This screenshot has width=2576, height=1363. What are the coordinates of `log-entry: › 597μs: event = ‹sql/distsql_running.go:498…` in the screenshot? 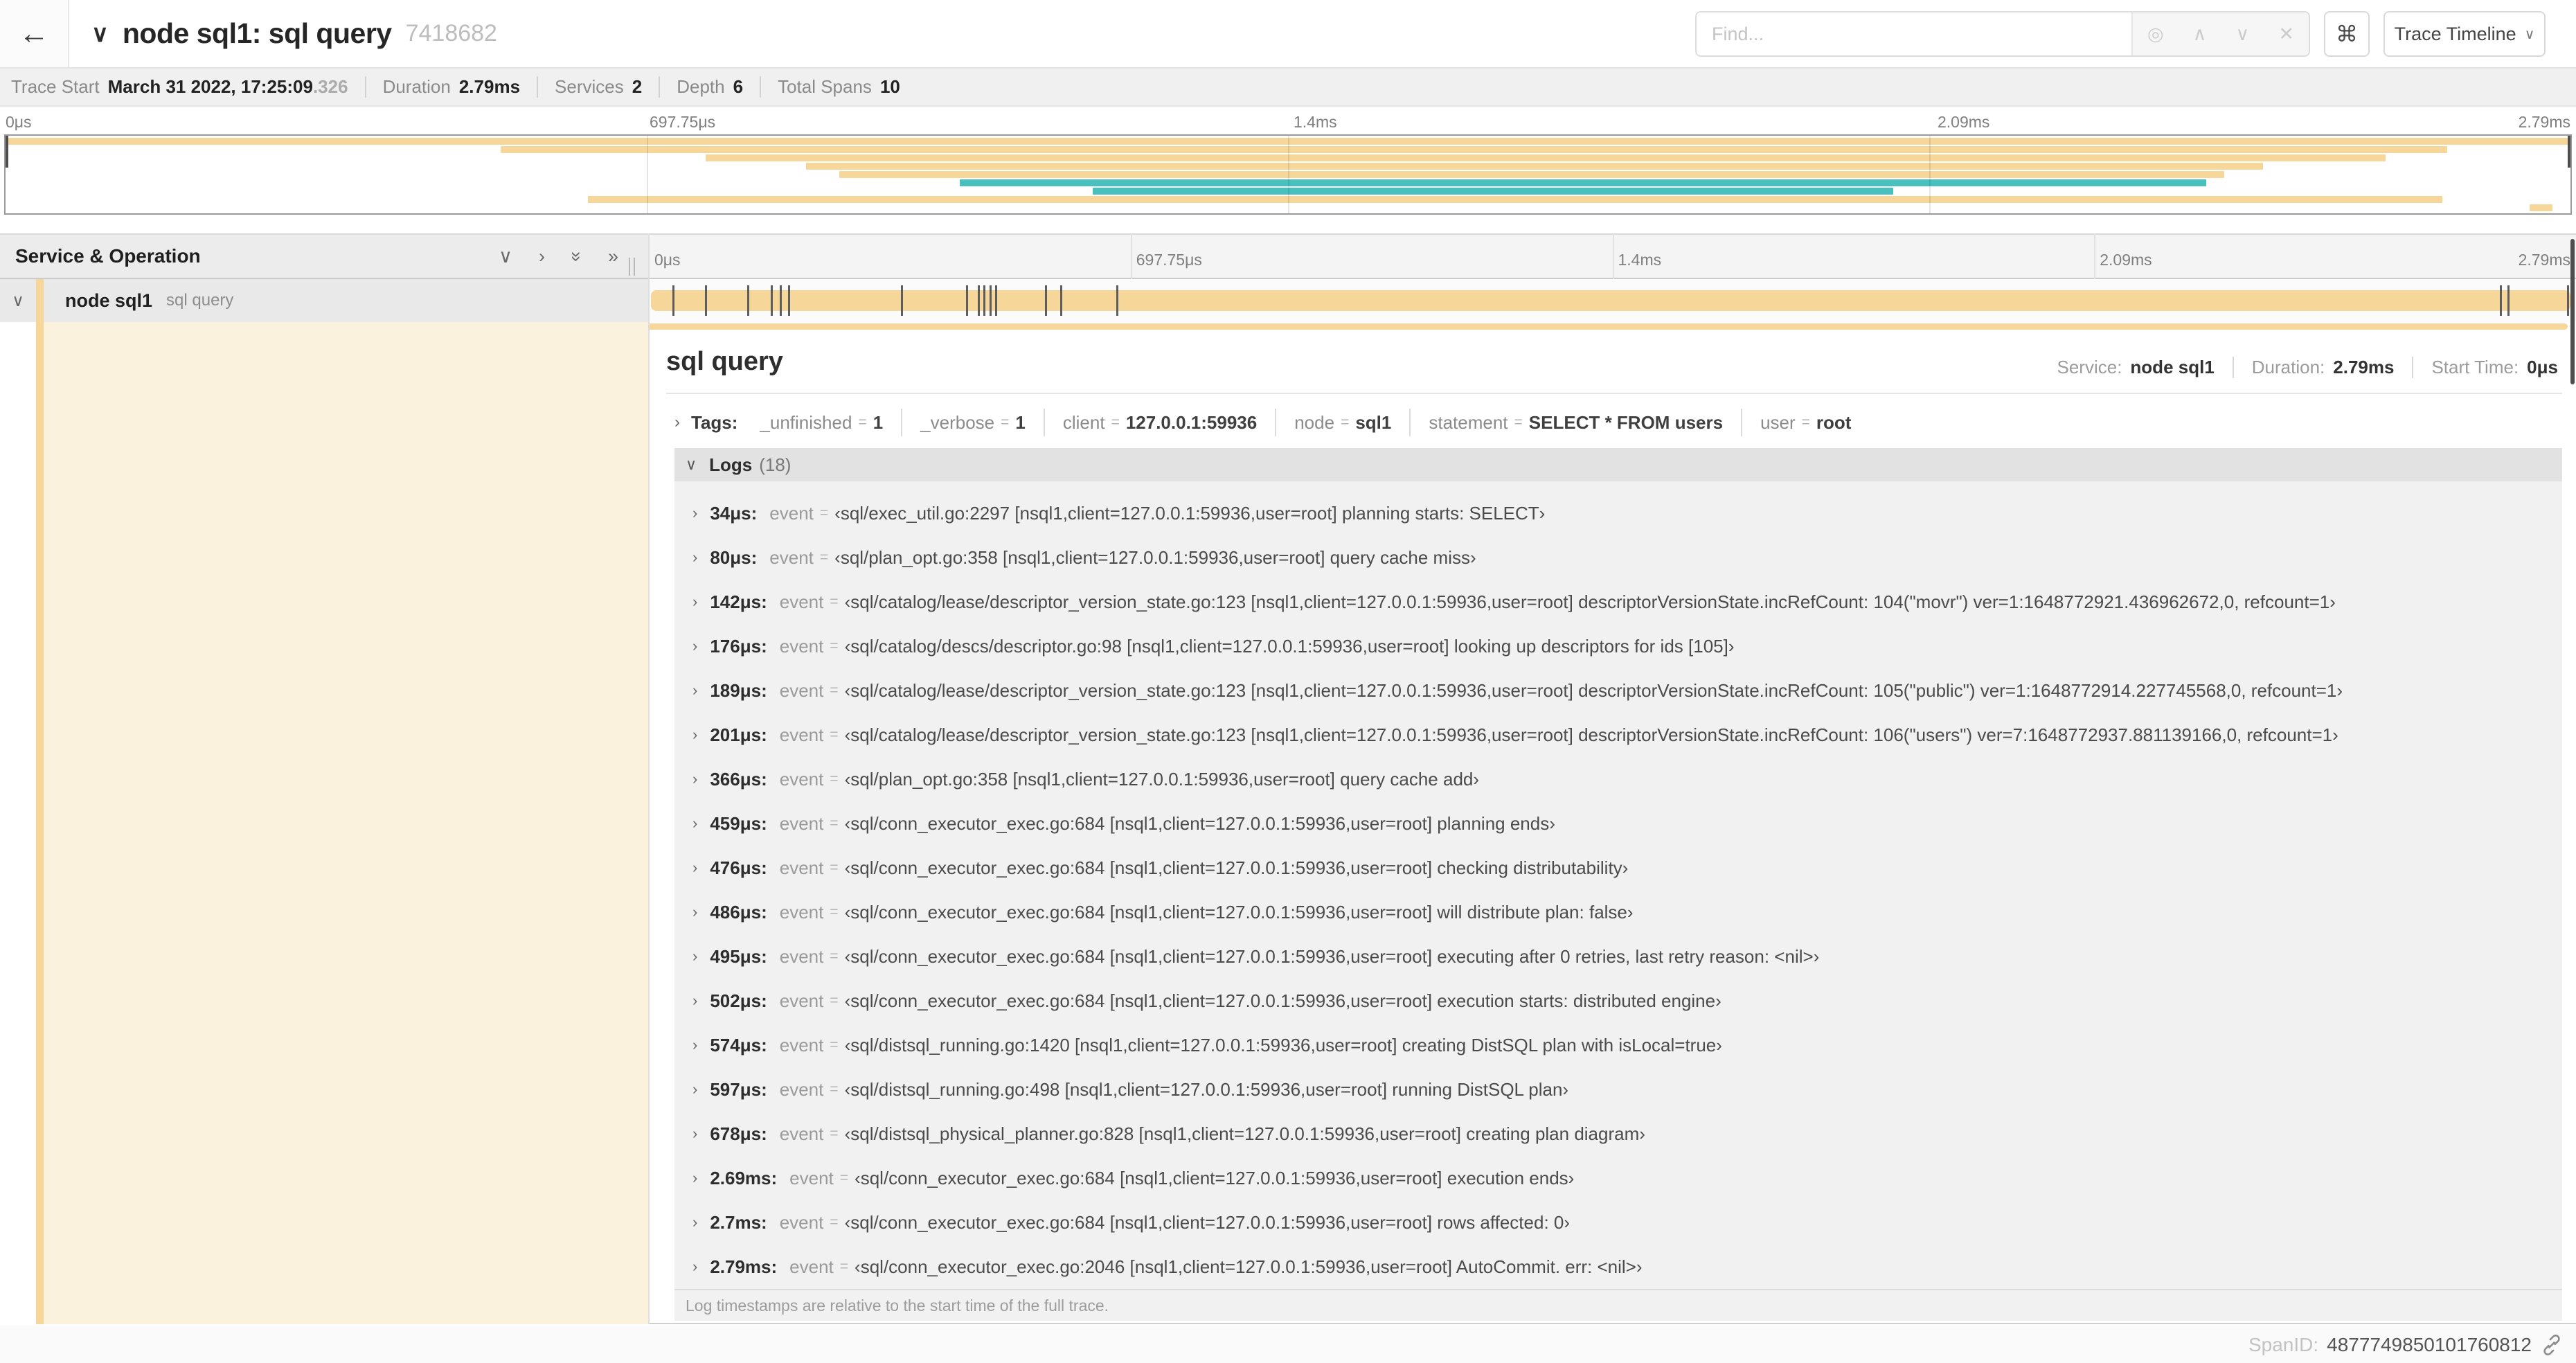 It's located at (1618, 1090).